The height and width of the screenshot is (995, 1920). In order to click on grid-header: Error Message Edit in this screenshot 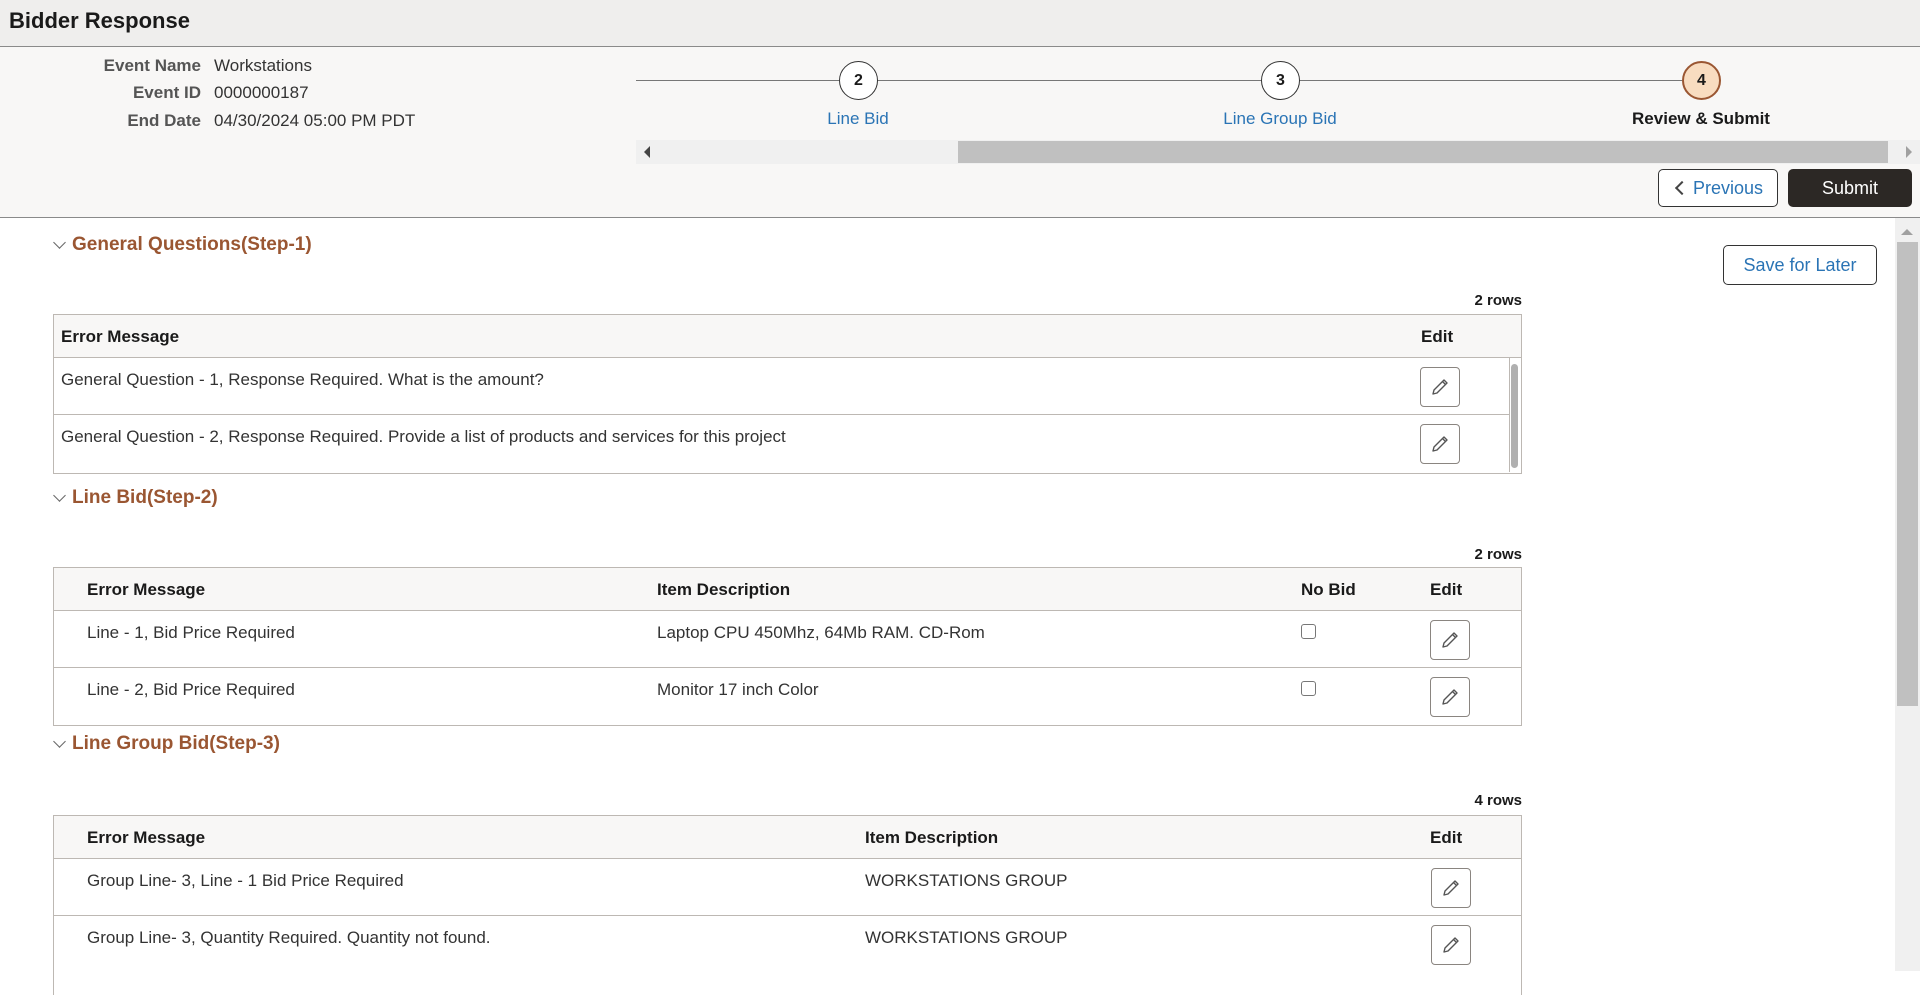, I will do `click(787, 336)`.